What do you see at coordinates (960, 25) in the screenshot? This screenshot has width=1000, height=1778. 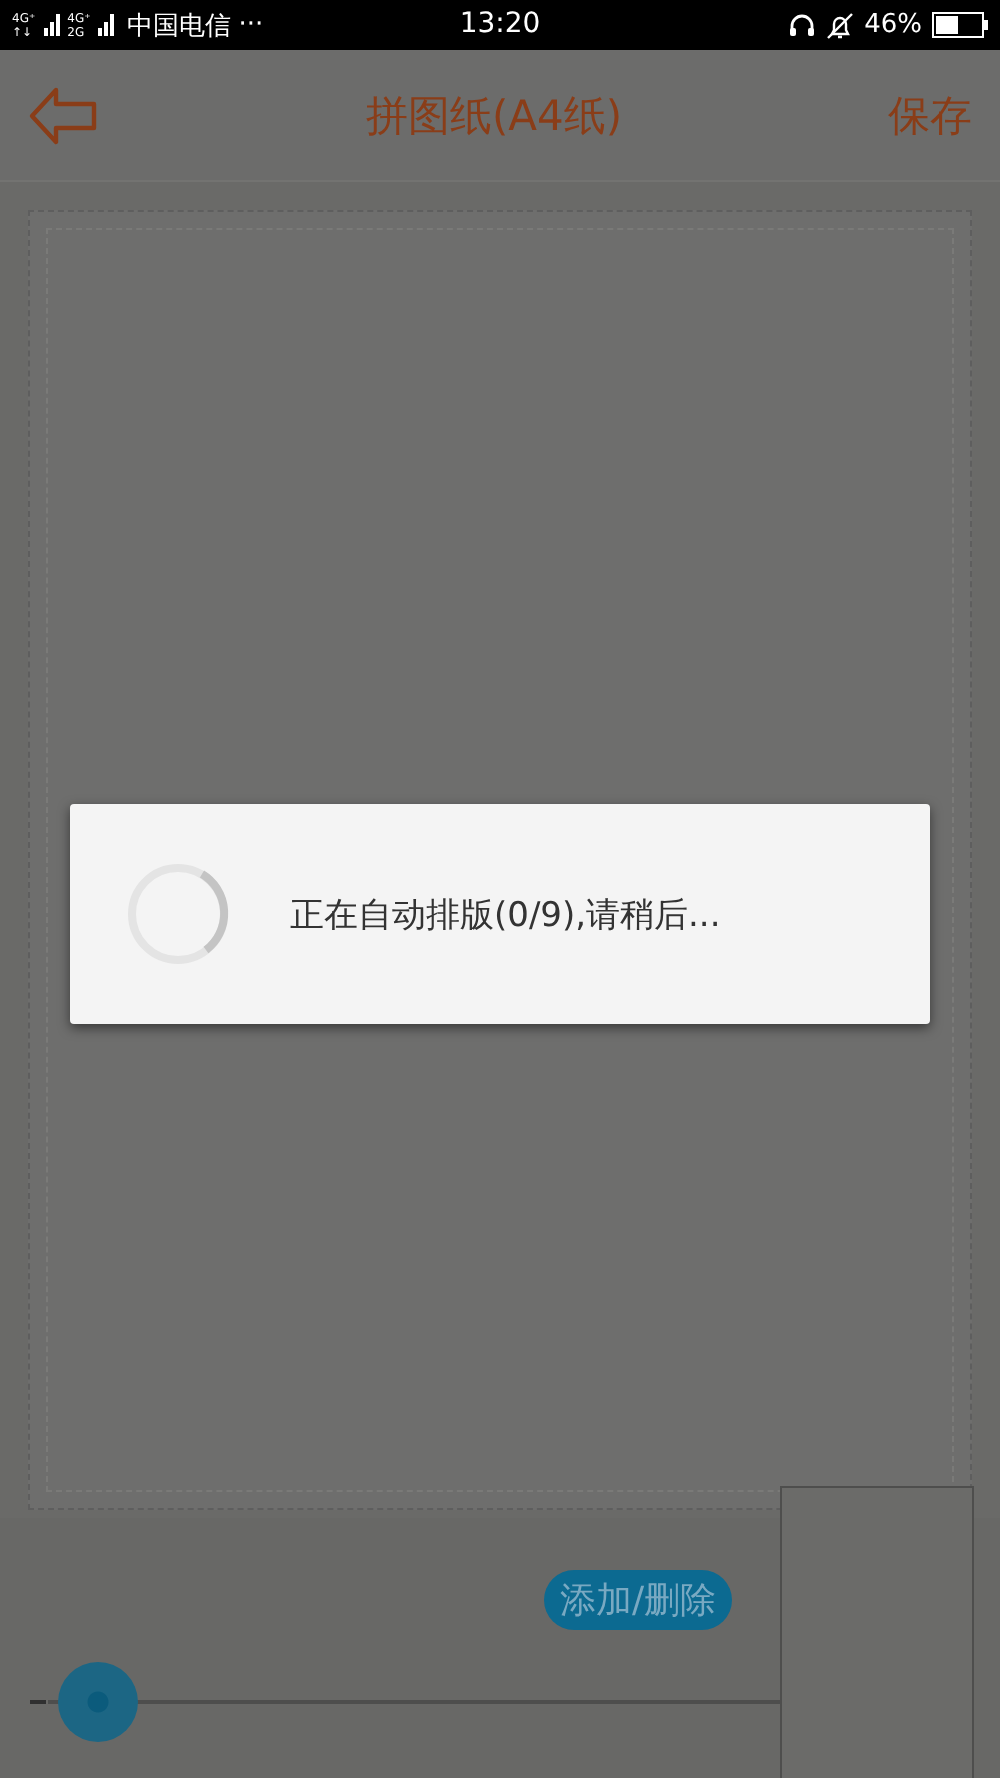 I see `battery-icon` at bounding box center [960, 25].